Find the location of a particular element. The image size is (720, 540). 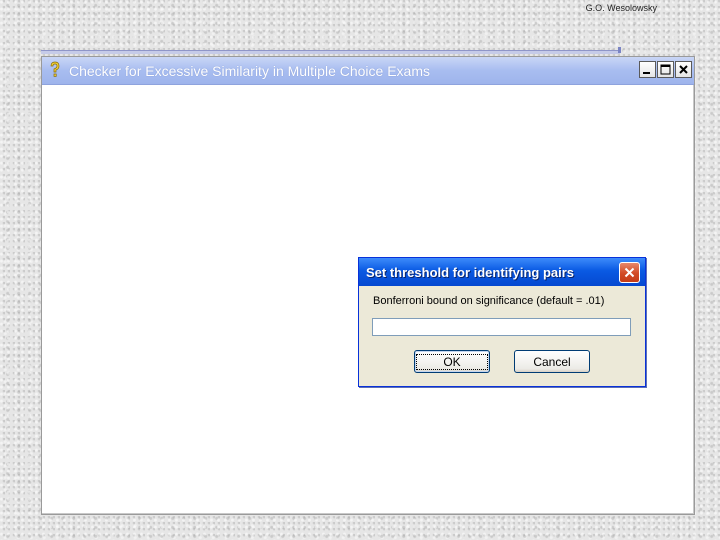

cancel-button: Cancel is located at coordinates (552, 361).